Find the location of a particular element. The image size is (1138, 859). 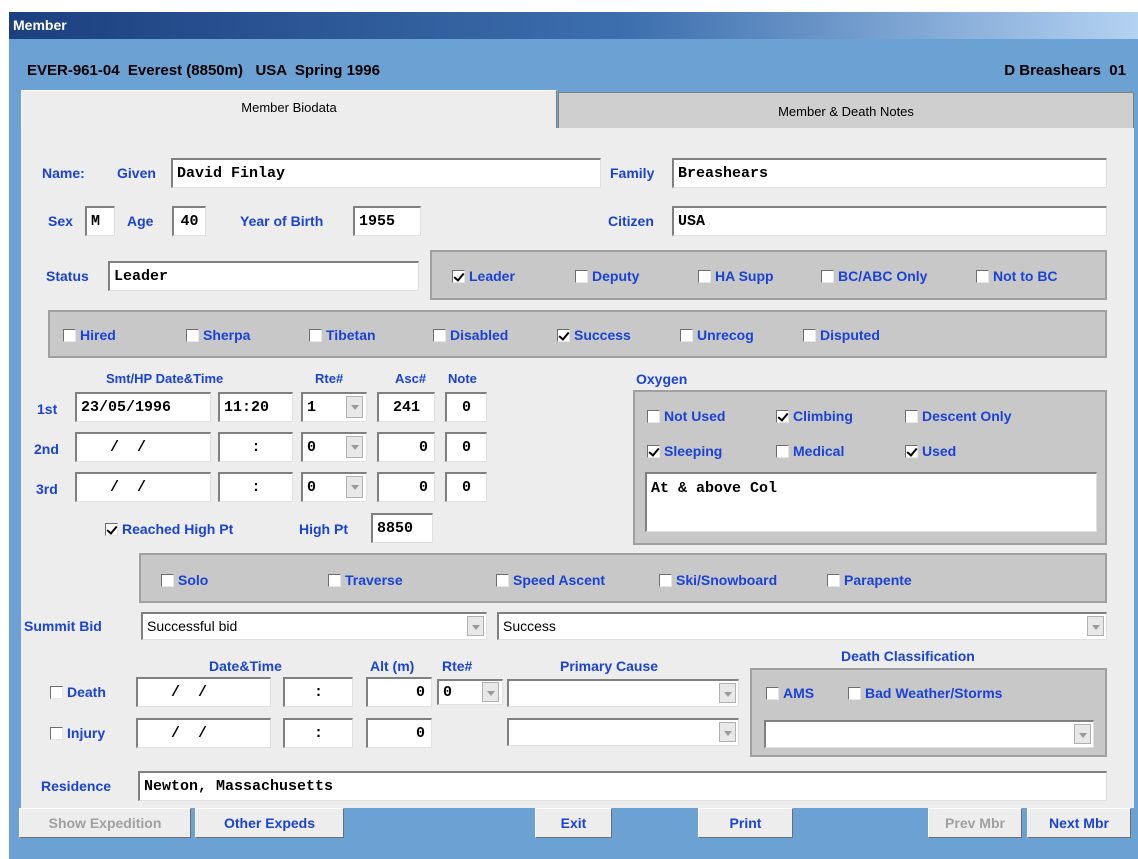

status-field: Leader is located at coordinates (263, 276).